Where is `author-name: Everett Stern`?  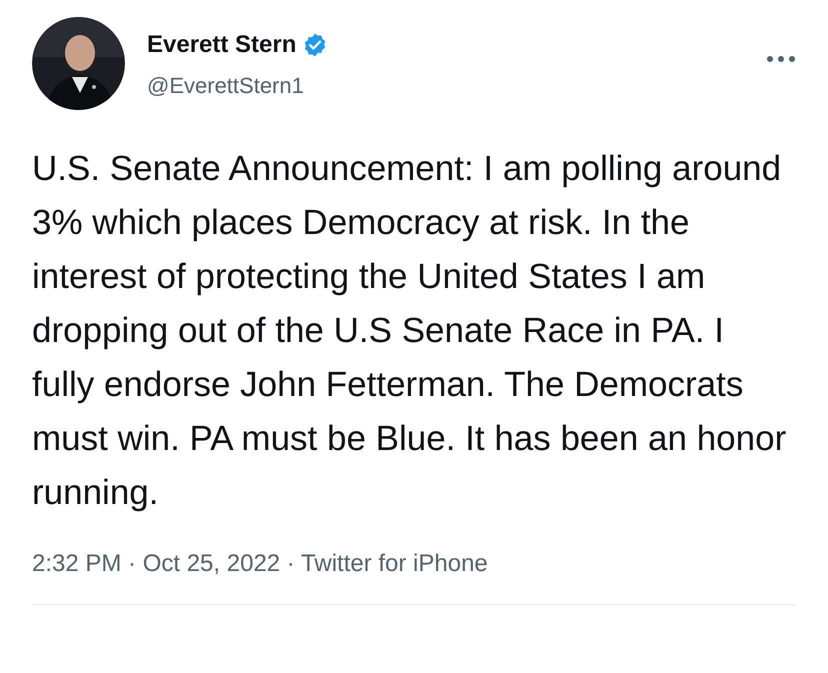 author-name: Everett Stern is located at coordinates (221, 45).